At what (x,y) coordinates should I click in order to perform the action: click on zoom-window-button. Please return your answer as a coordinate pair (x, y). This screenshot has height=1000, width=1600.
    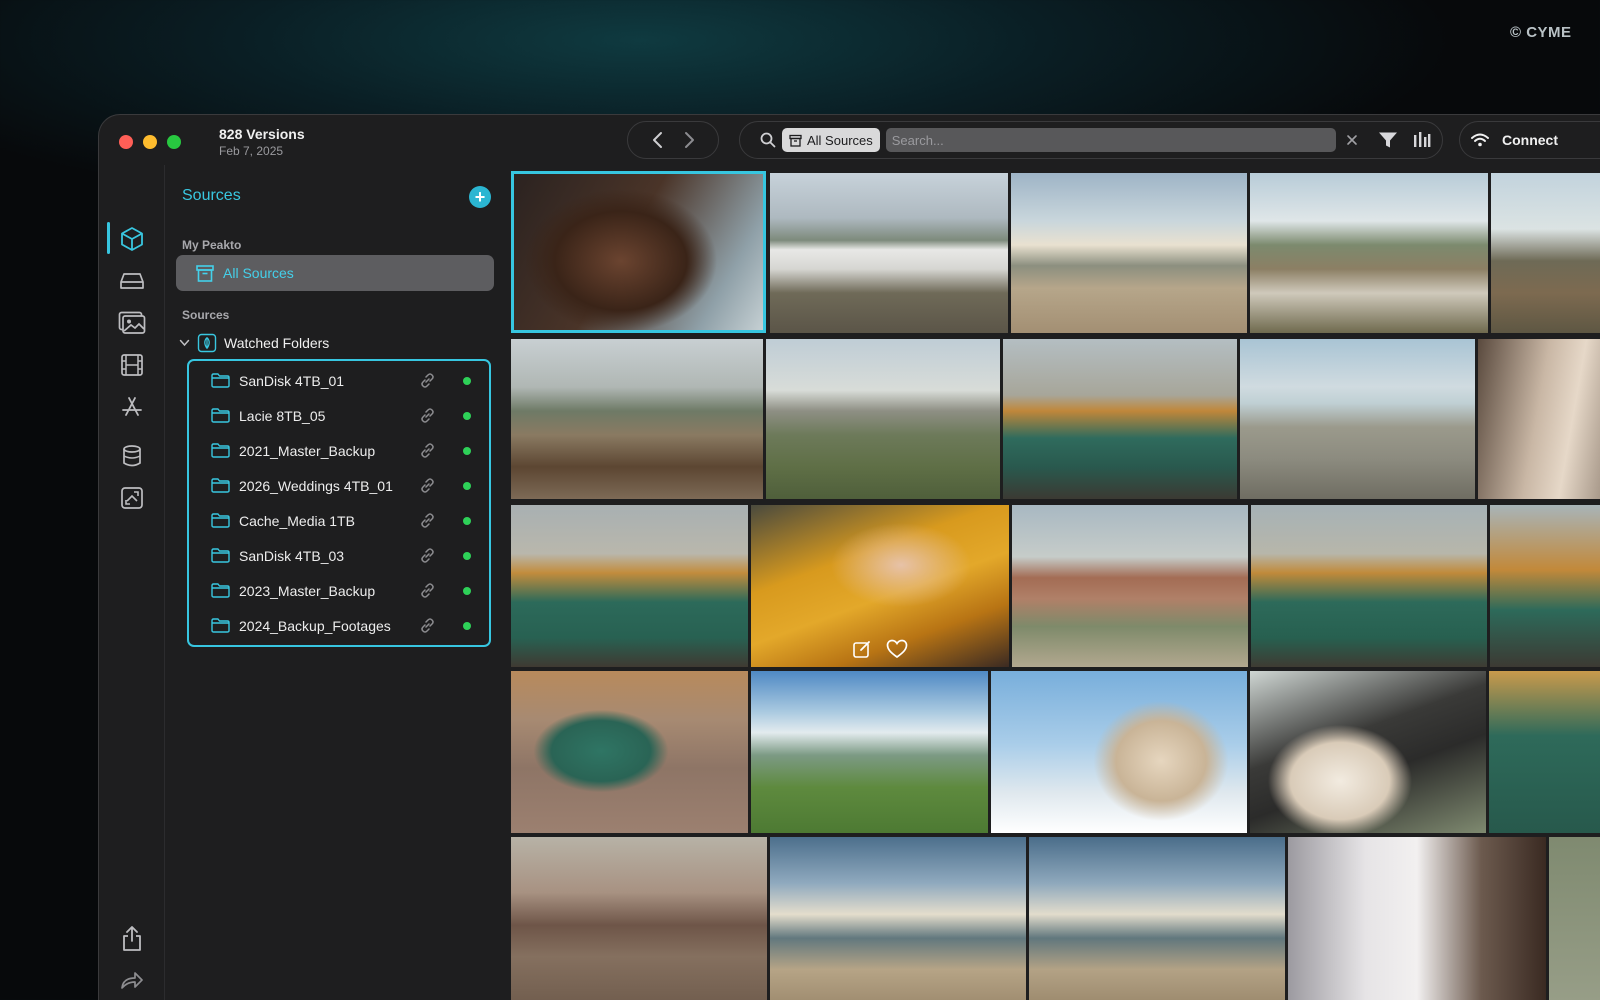
    Looking at the image, I should click on (174, 142).